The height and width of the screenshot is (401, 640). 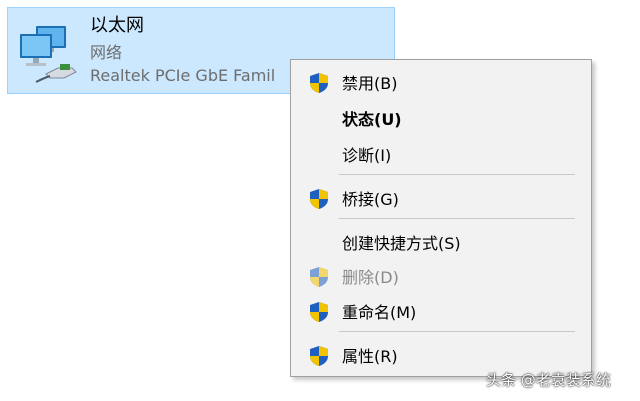 What do you see at coordinates (441, 275) in the screenshot?
I see `menu-item-delete: 删除(D)` at bounding box center [441, 275].